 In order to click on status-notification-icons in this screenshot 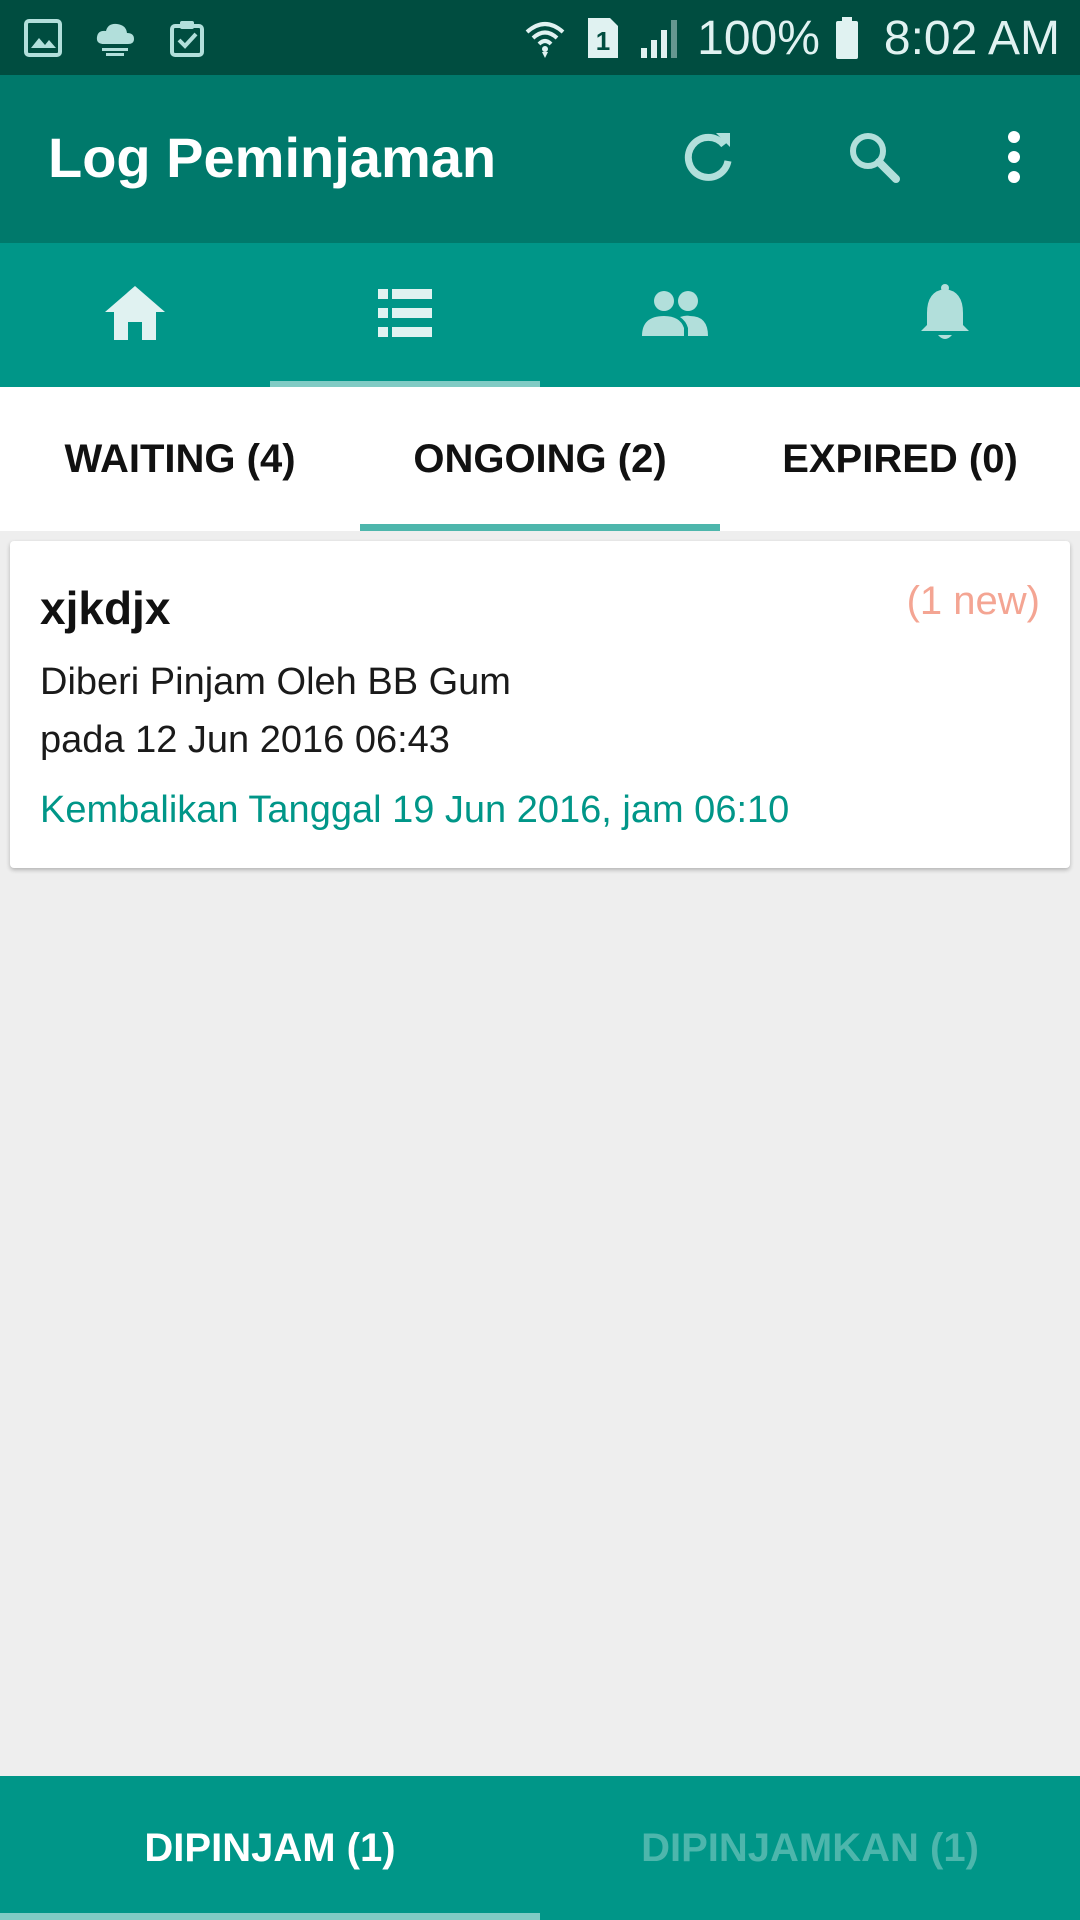, I will do `click(115, 38)`.